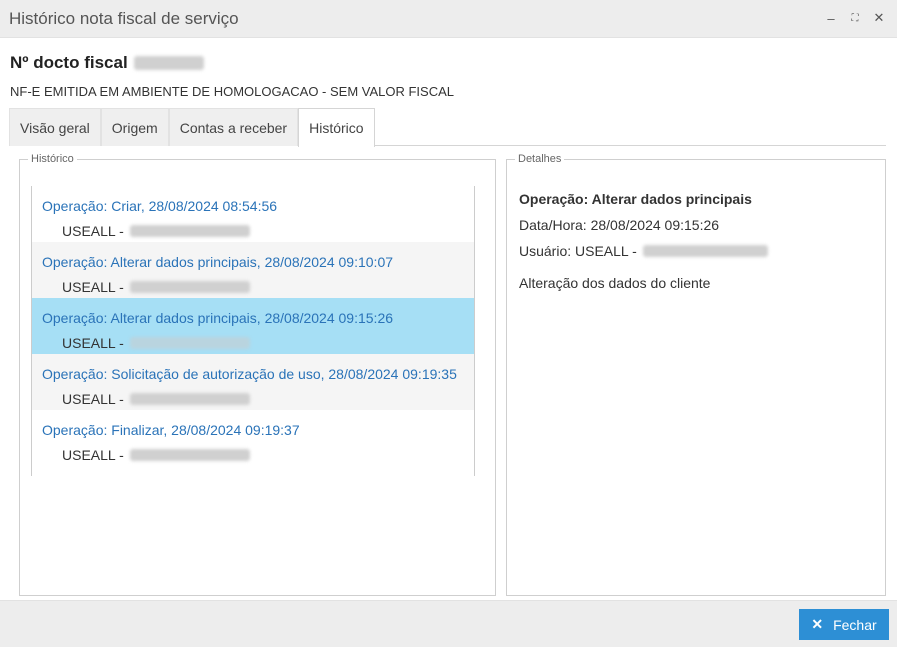 Image resolution: width=897 pixels, height=647 pixels. I want to click on details-datetime: Data/Hora: 28/08/2024 09:15:26, so click(643, 225).